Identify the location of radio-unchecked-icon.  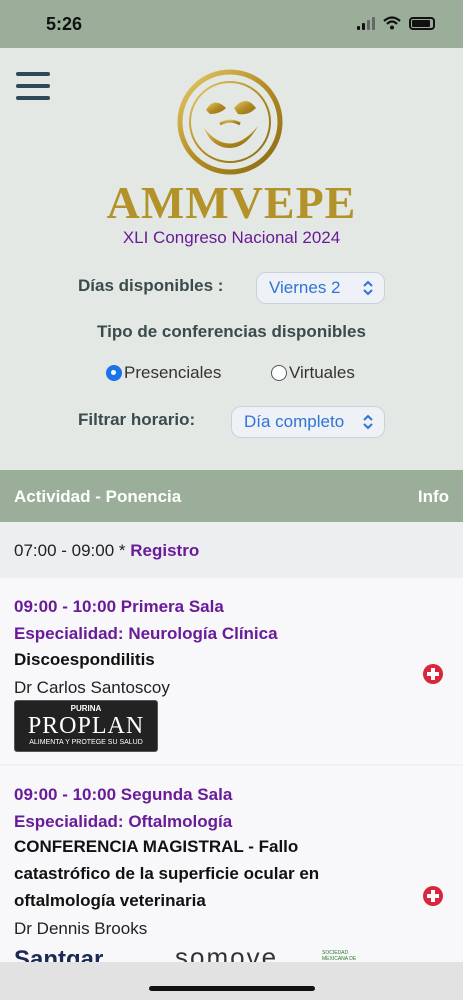
(279, 373).